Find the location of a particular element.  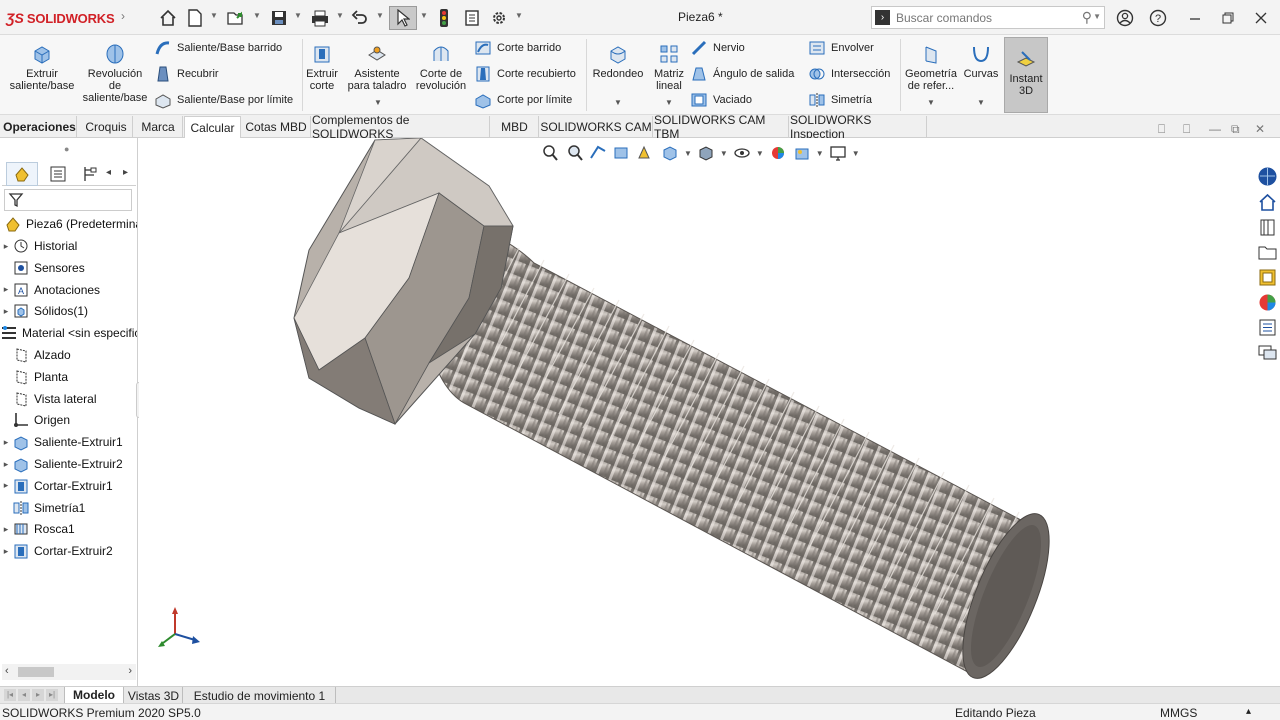

fillet-button: Redondeo is located at coordinates (618, 61).